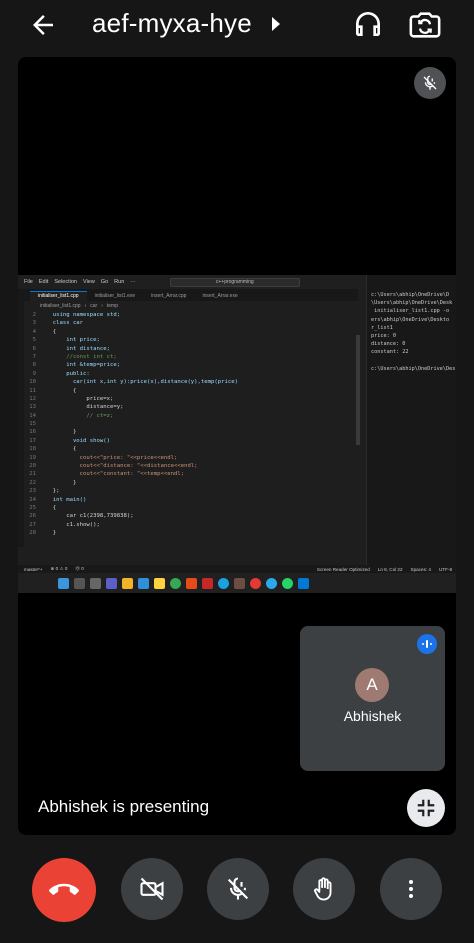  I want to click on audio-output-button, so click(368, 24).